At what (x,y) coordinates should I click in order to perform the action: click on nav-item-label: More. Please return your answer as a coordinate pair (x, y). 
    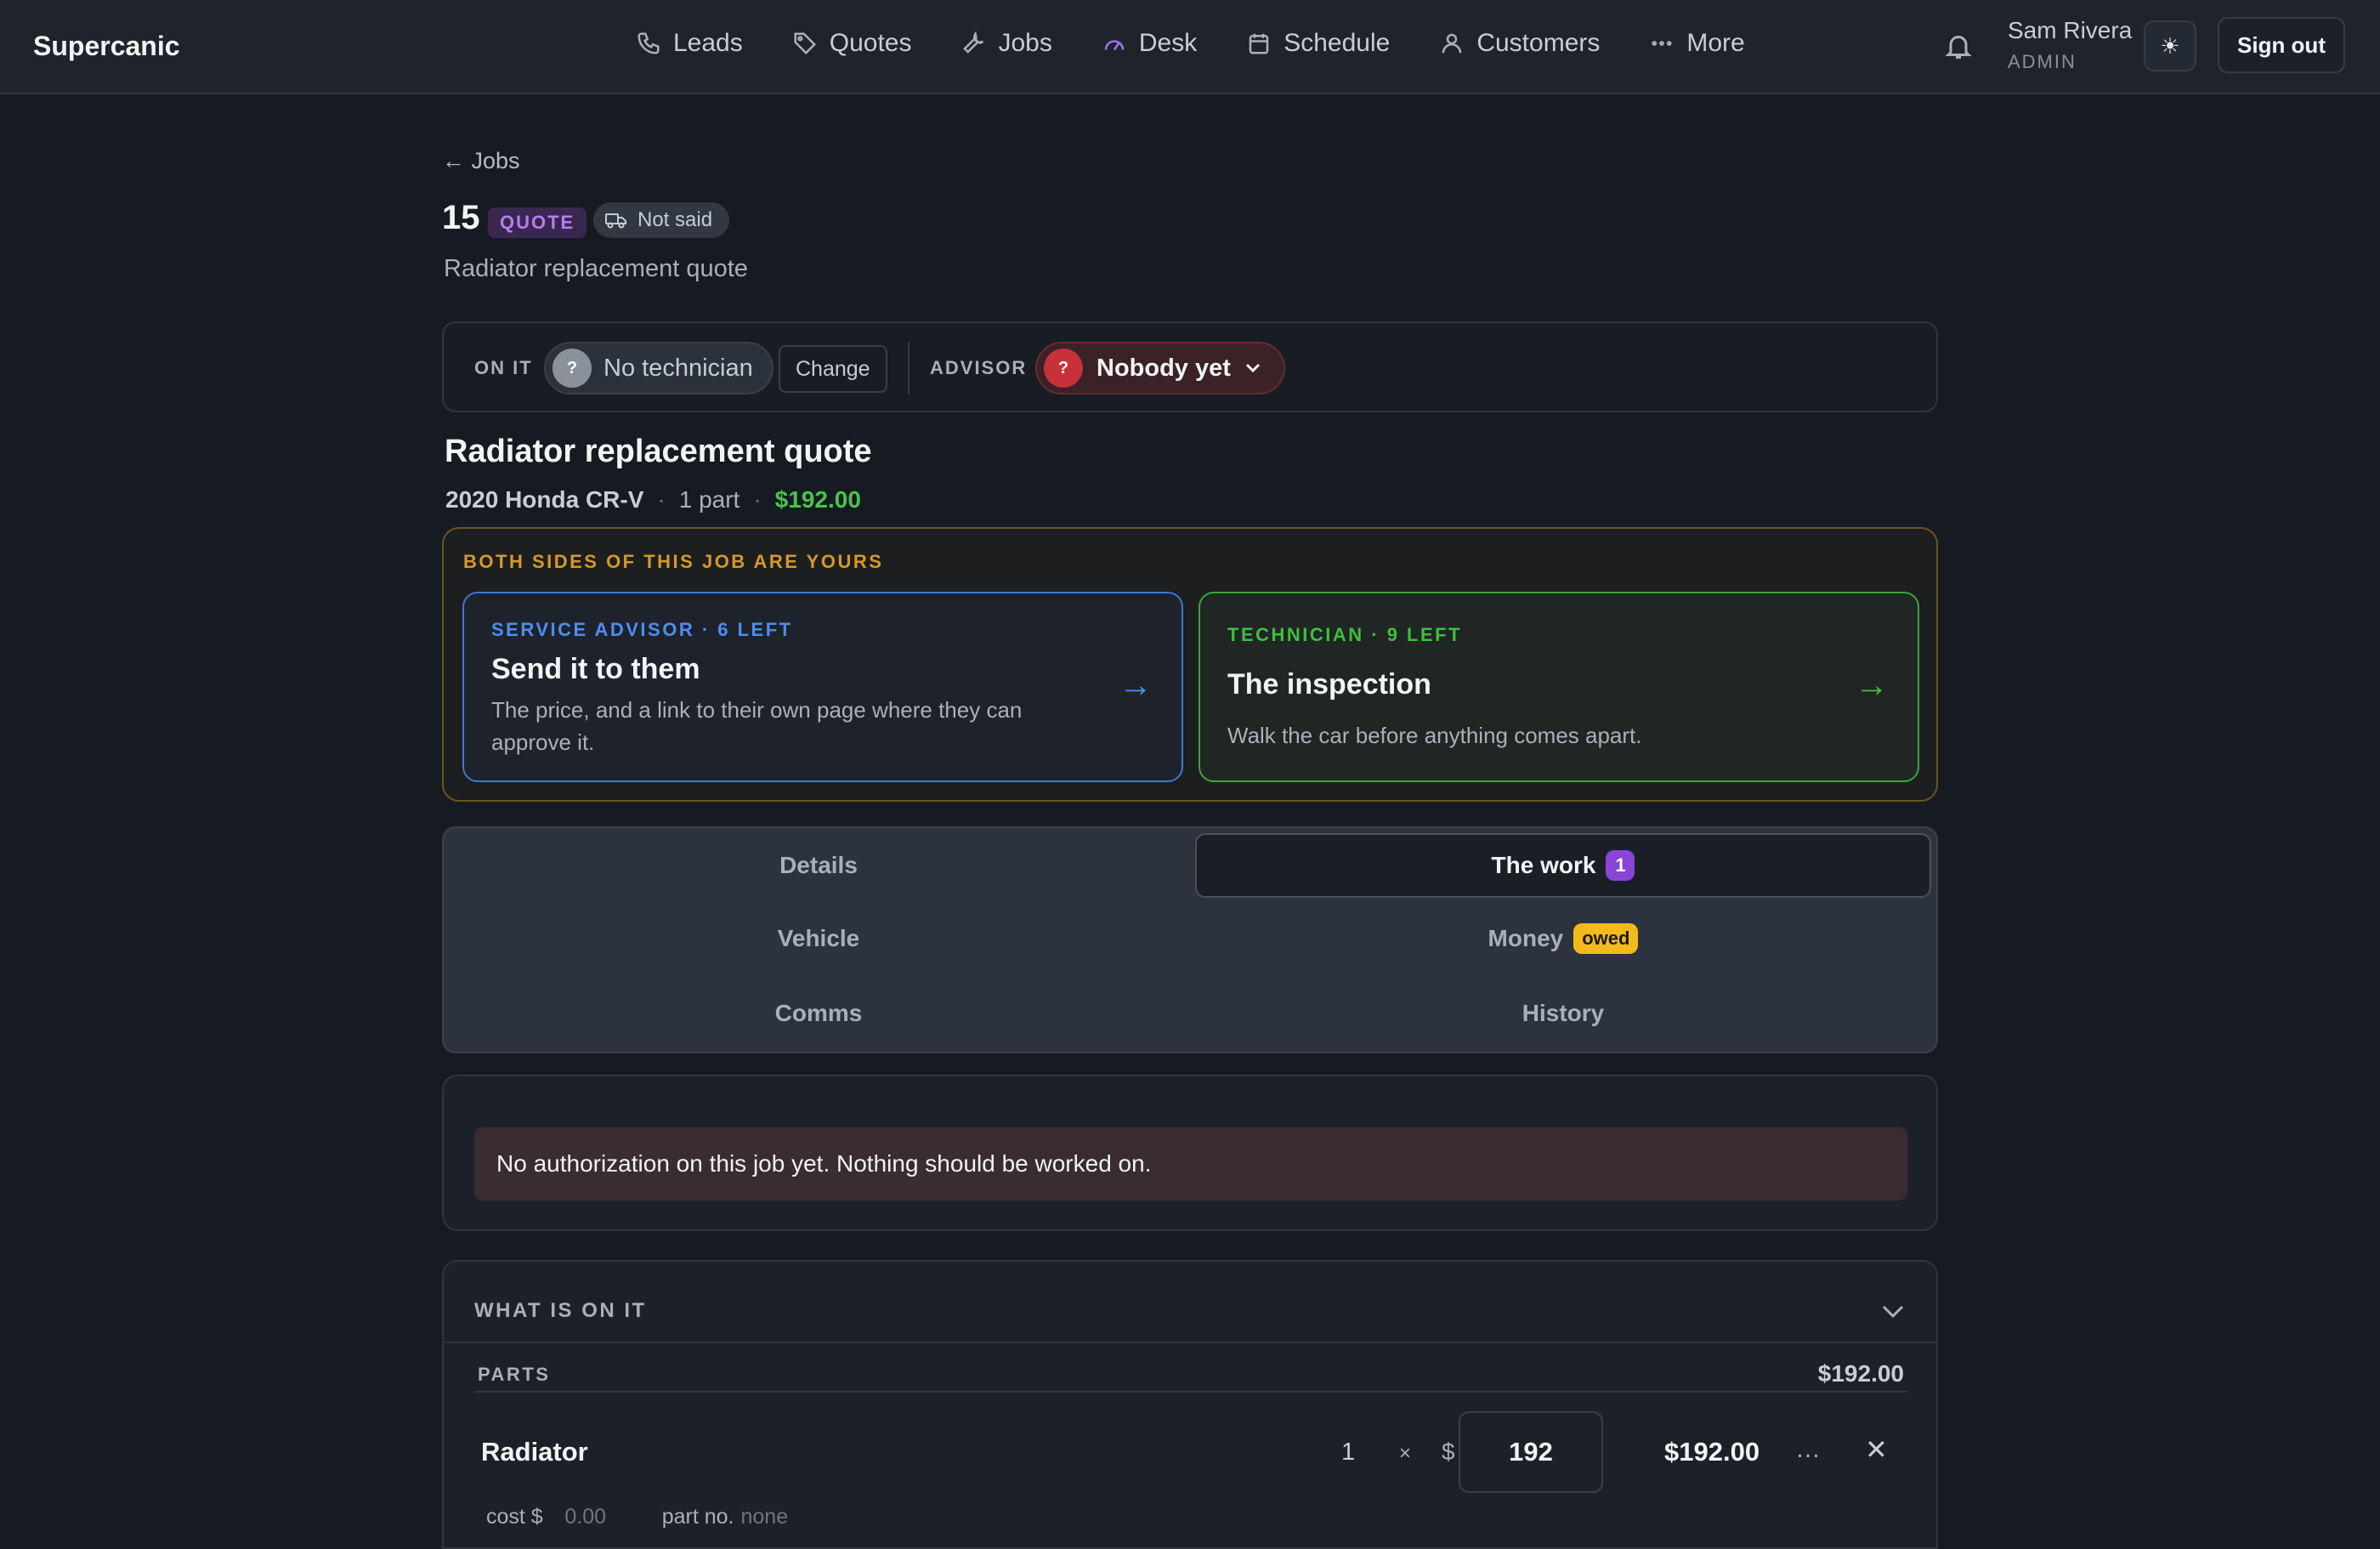
    Looking at the image, I should click on (1715, 43).